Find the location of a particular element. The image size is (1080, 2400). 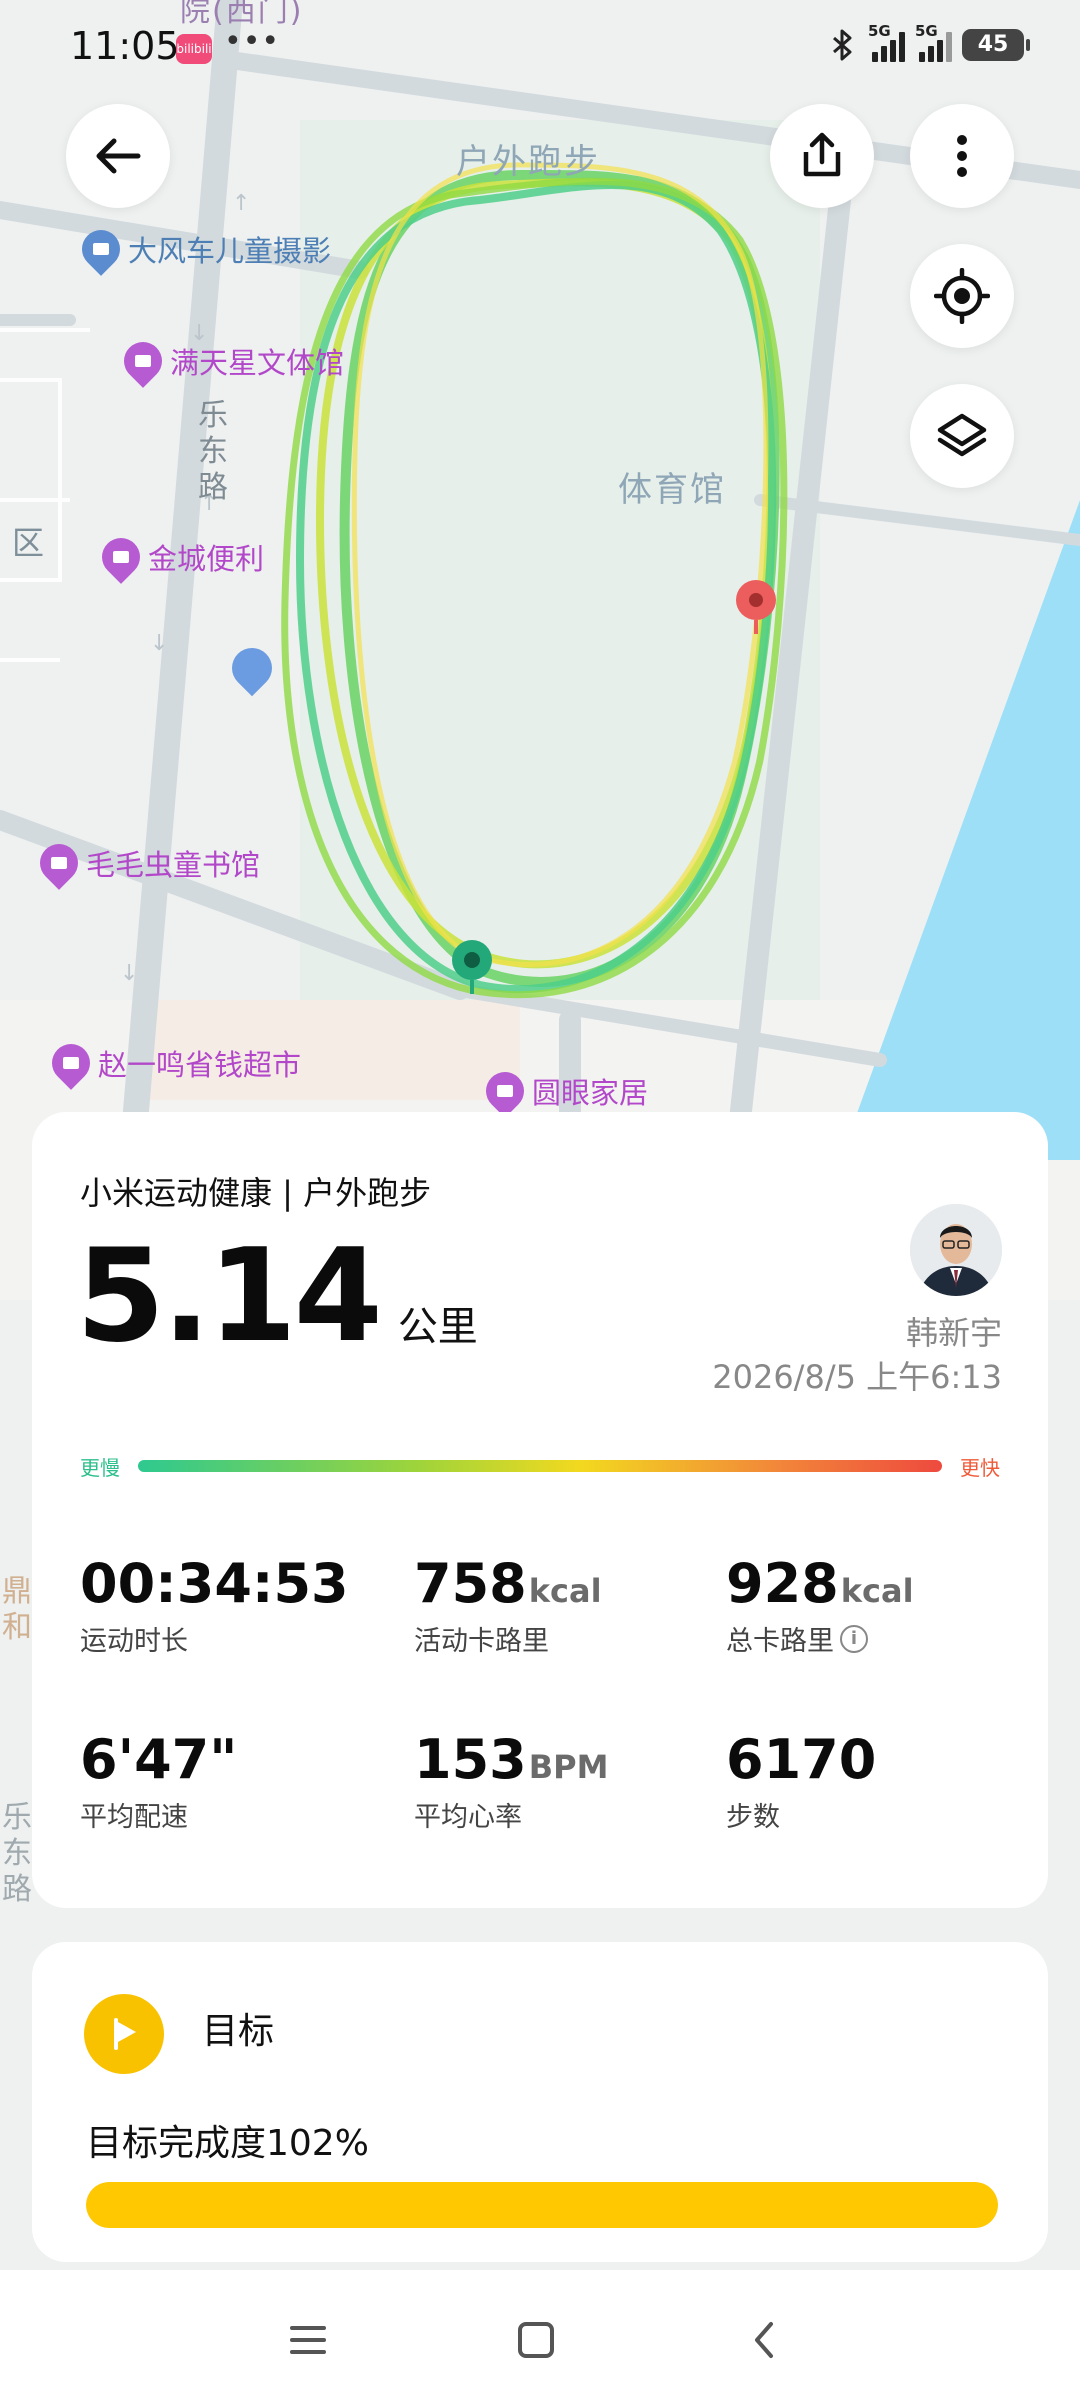

metric-duration: 00:34:53 运动时长 is located at coordinates (214, 1605).